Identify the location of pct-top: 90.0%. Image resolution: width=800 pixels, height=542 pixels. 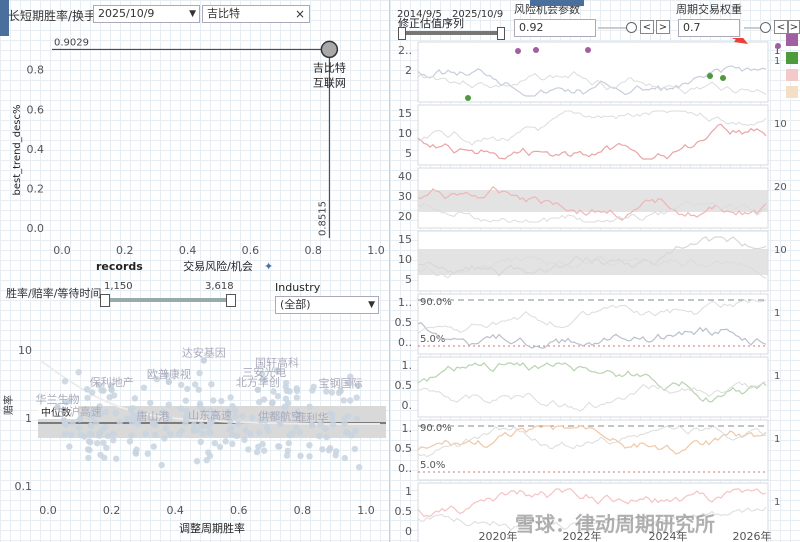
(436, 428).